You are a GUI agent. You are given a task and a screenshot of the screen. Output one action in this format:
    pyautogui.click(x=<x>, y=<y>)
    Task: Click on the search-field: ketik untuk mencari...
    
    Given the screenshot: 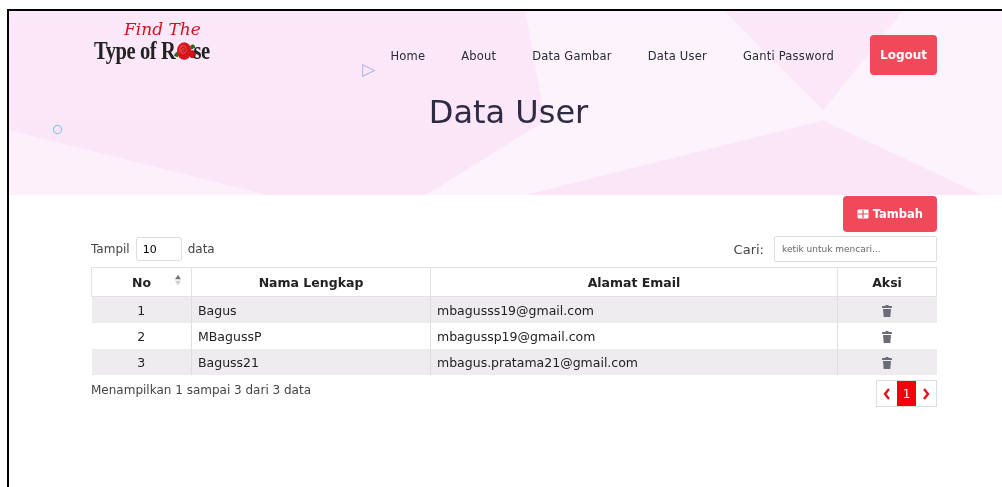 What is the action you would take?
    pyautogui.click(x=855, y=249)
    